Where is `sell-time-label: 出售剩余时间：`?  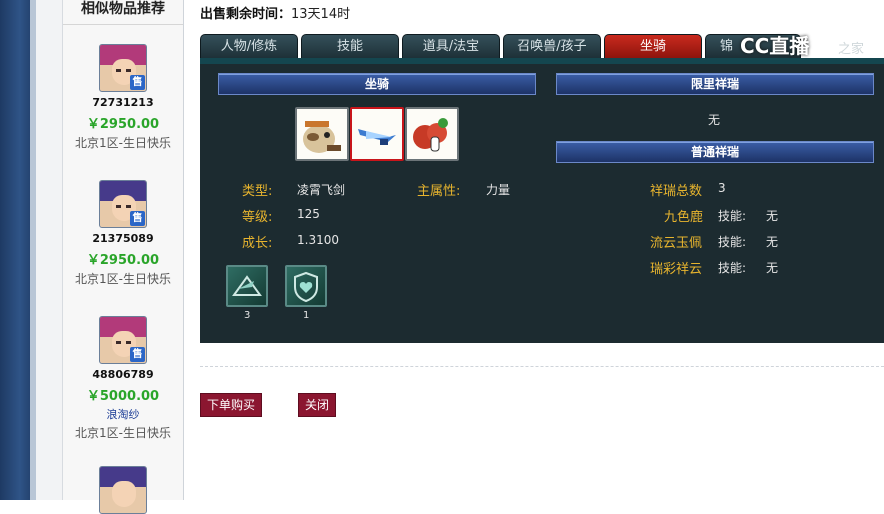 sell-time-label: 出售剩余时间： is located at coordinates (246, 14).